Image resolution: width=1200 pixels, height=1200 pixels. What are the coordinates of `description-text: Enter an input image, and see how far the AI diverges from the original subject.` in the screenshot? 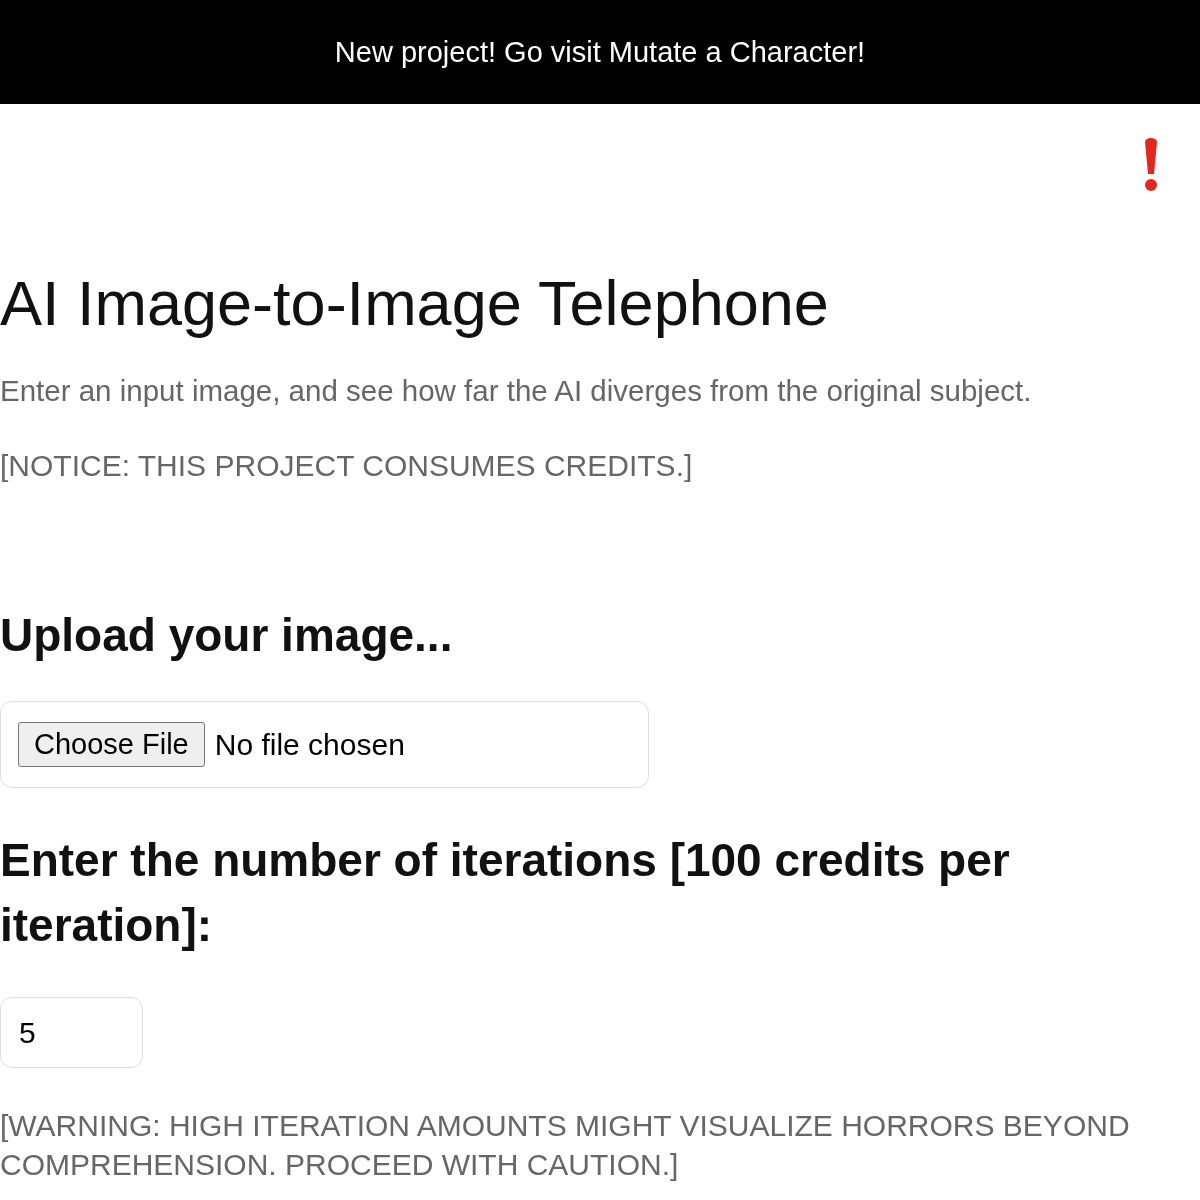 It's located at (516, 390).